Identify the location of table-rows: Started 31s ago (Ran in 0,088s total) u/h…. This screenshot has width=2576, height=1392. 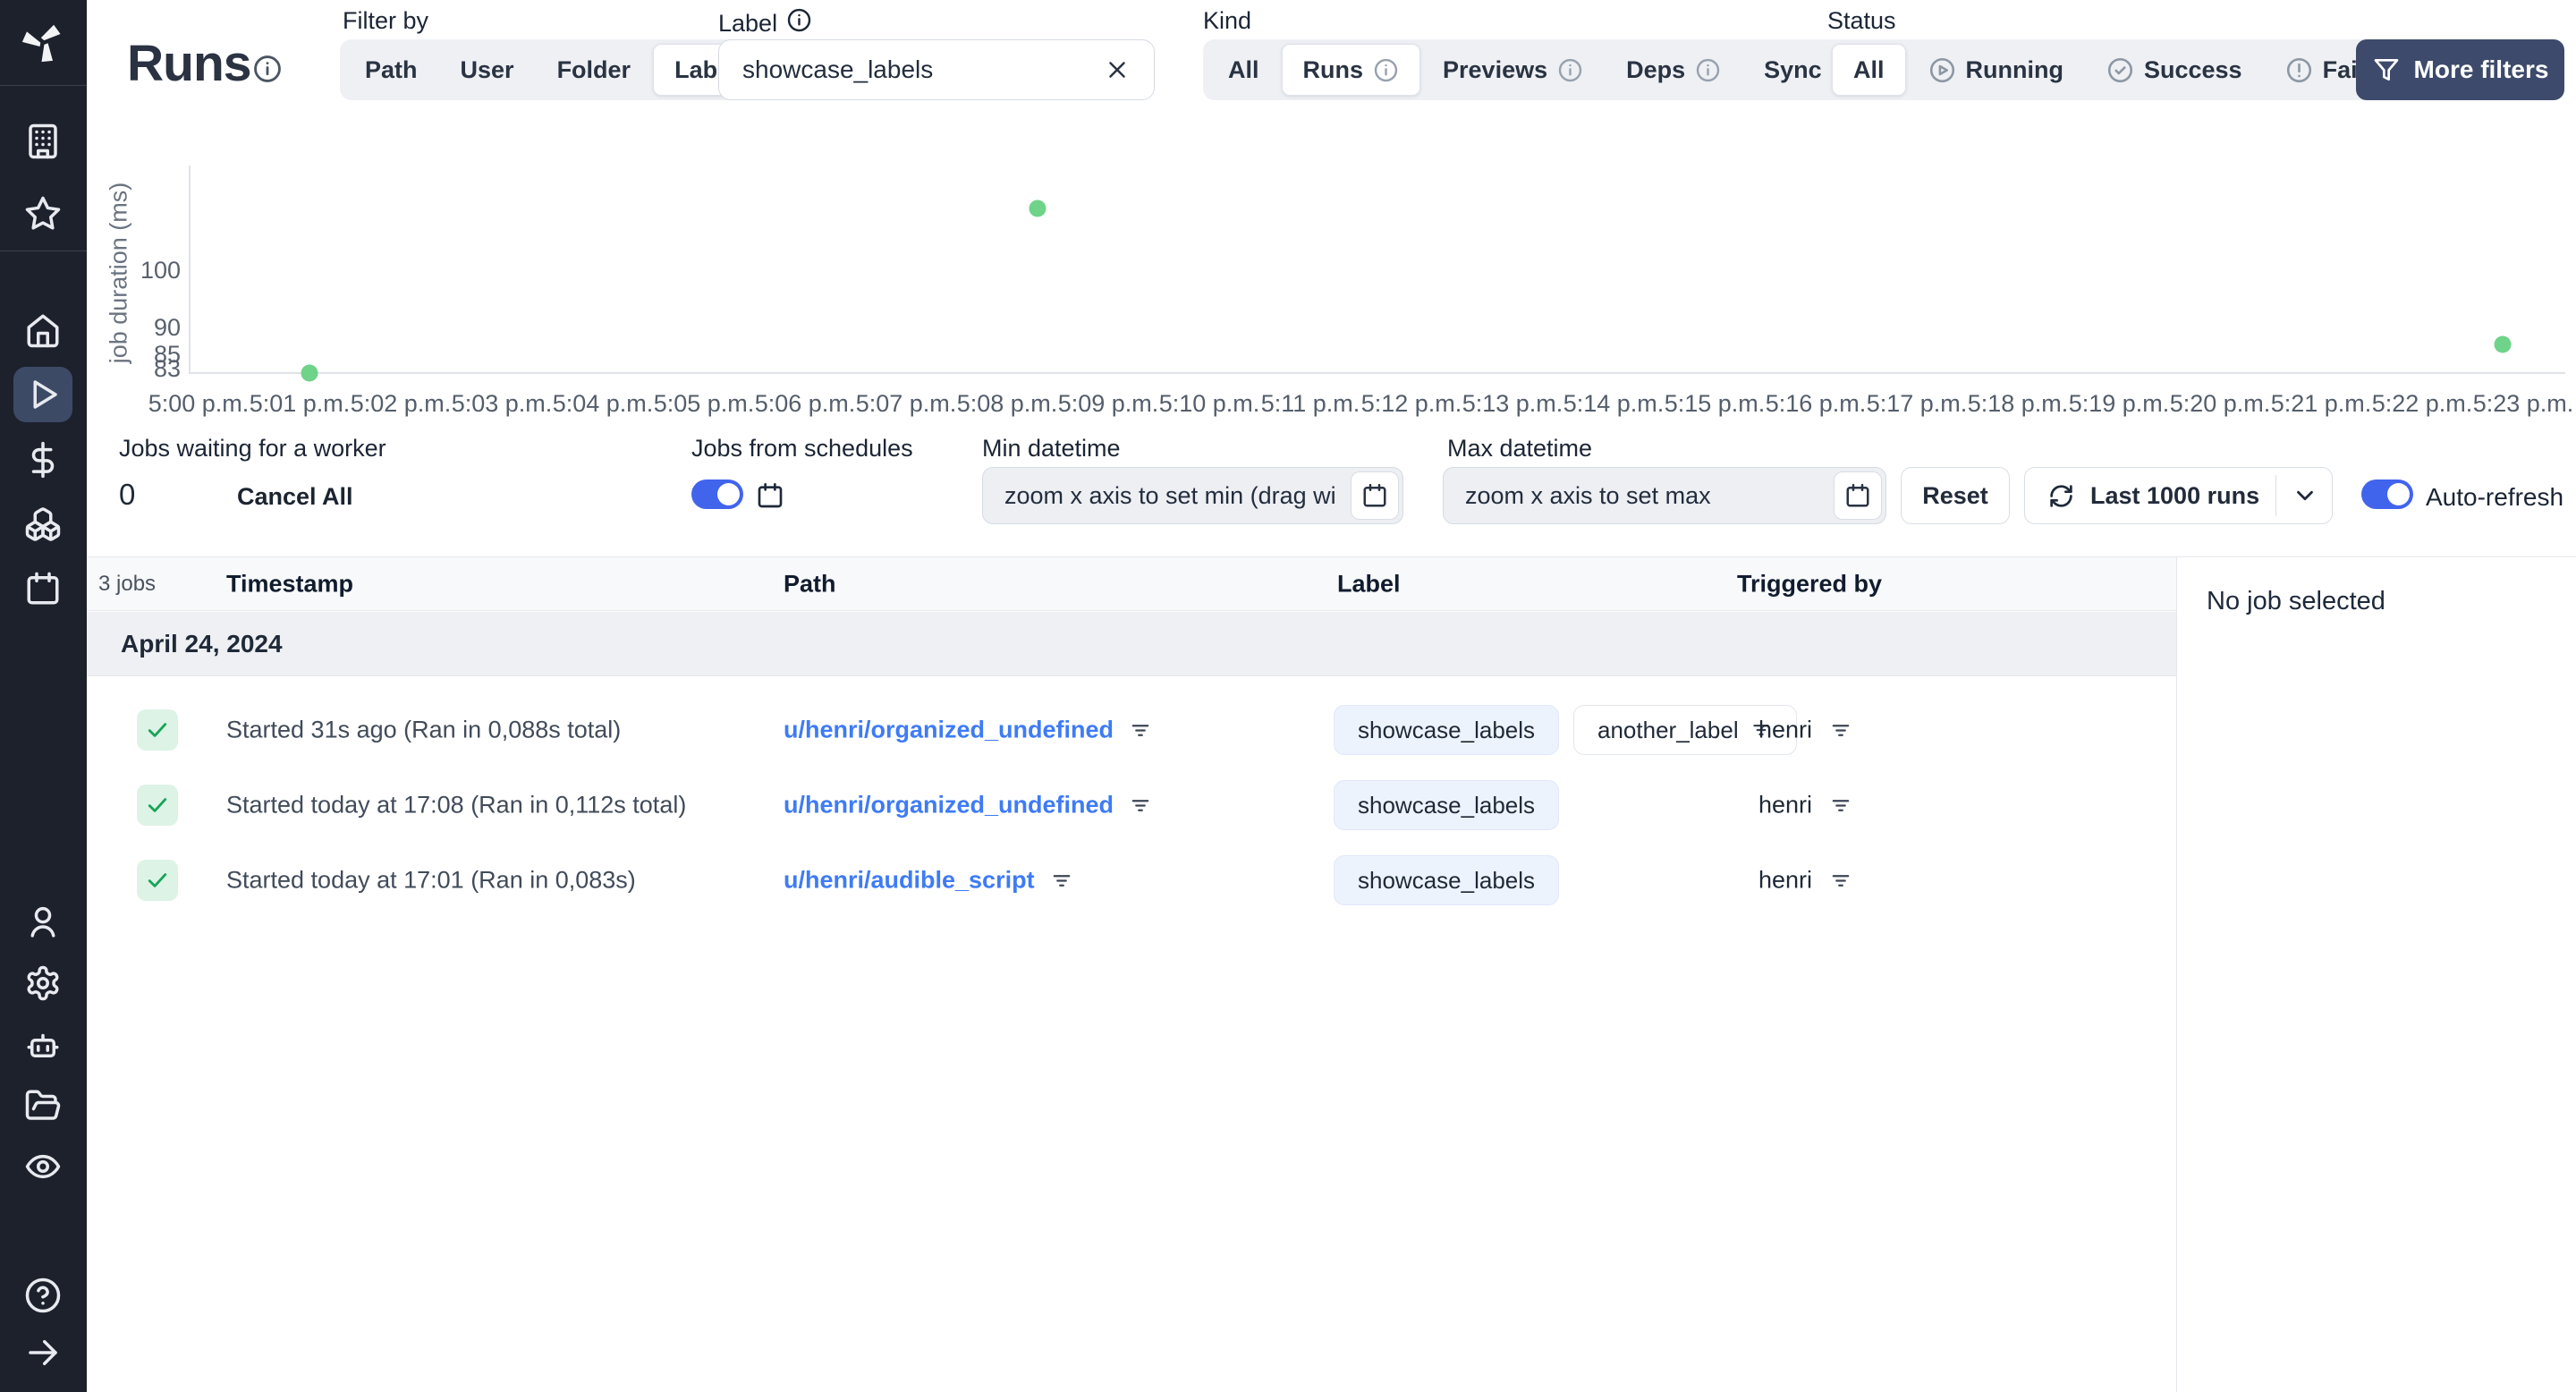
(1131, 797).